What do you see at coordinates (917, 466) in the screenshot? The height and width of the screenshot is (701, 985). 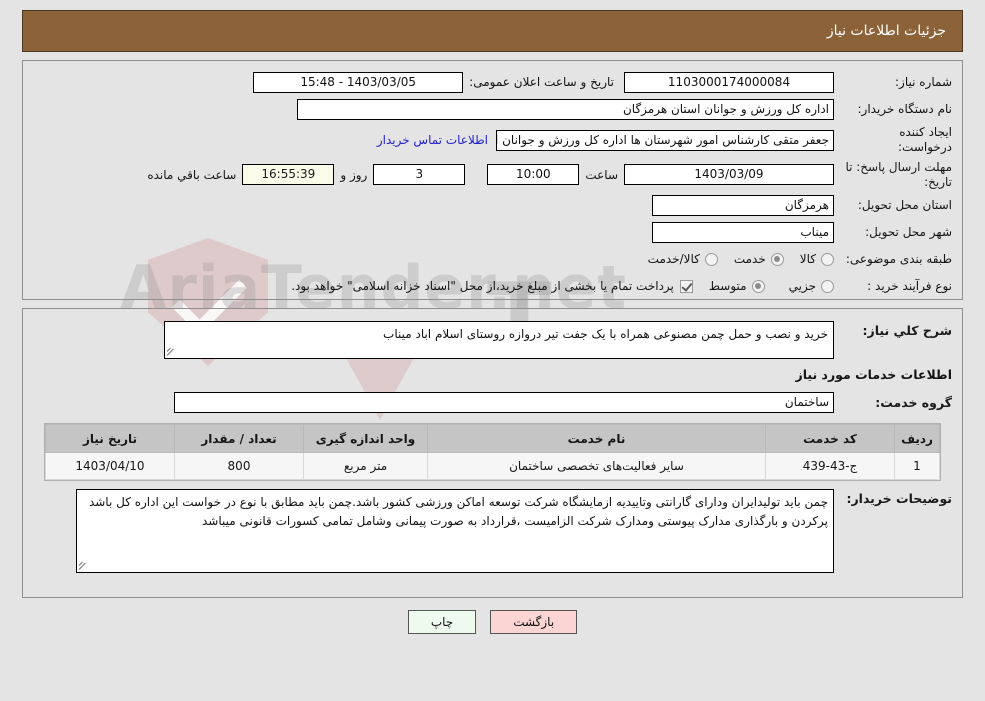 I see `cell-radif: 1` at bounding box center [917, 466].